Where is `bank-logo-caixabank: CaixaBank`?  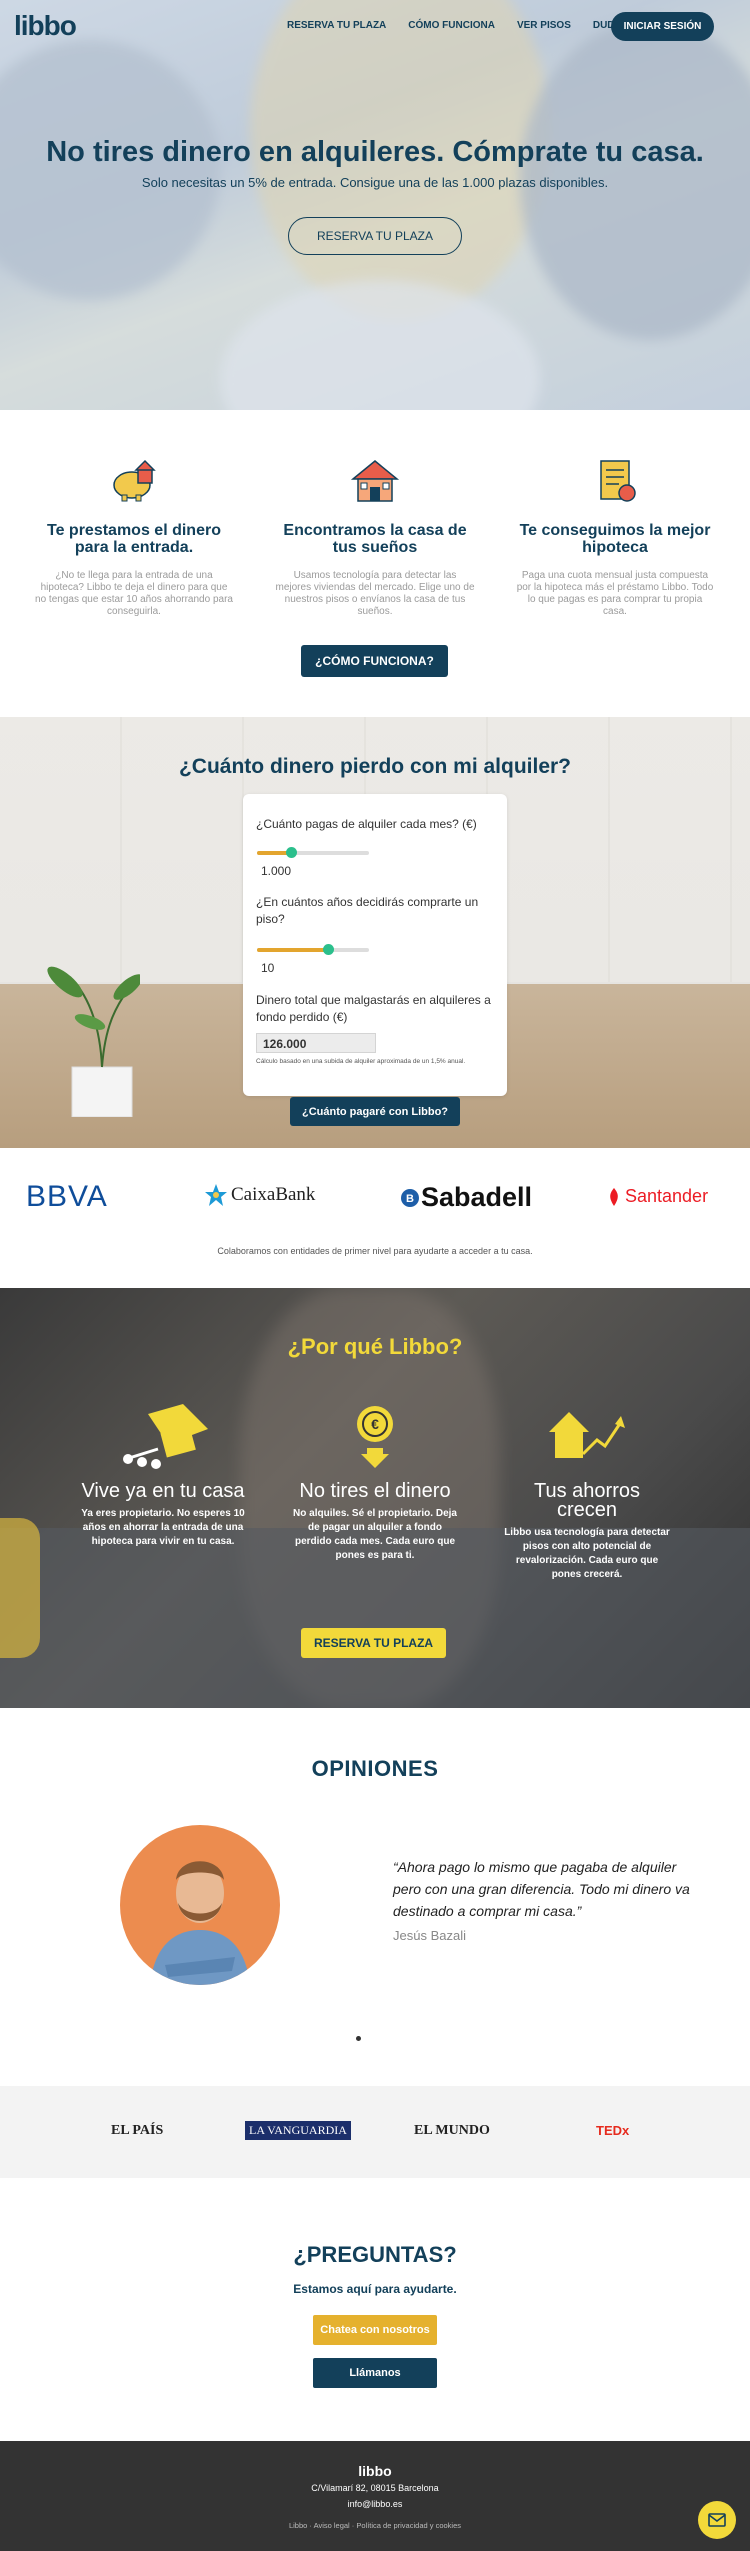 bank-logo-caixabank: CaixaBank is located at coordinates (260, 1195).